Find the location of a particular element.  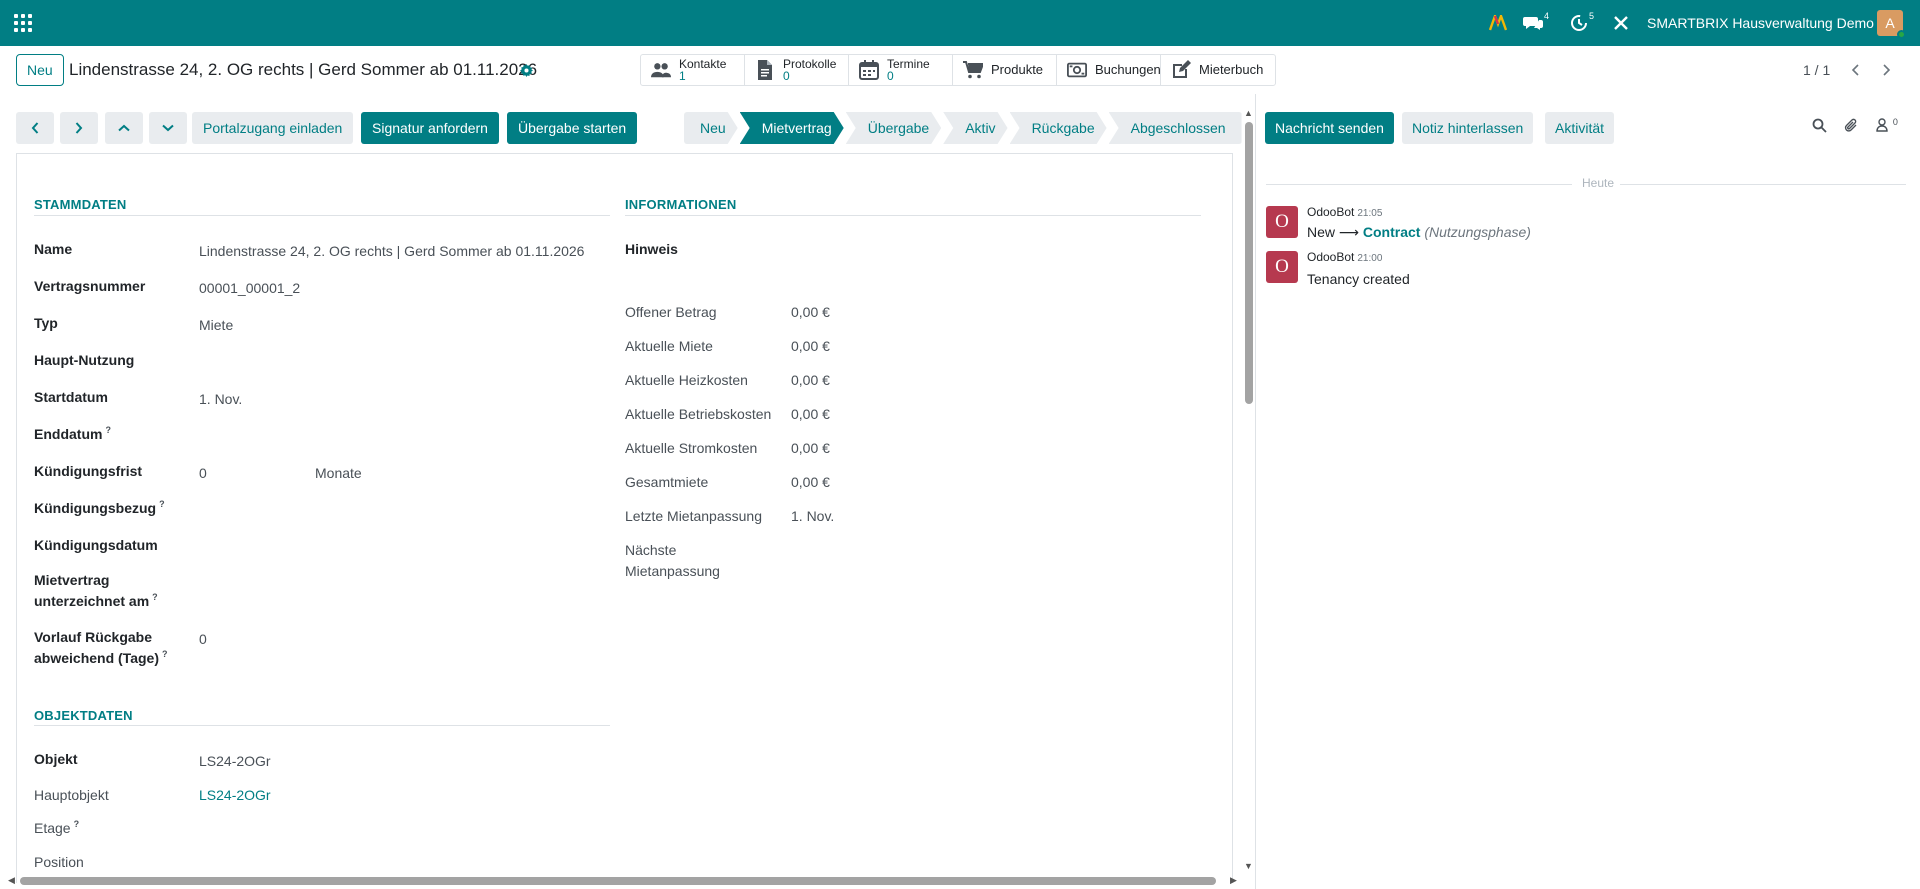

next-rent-adjustment-line1: Nächste is located at coordinates (651, 550).